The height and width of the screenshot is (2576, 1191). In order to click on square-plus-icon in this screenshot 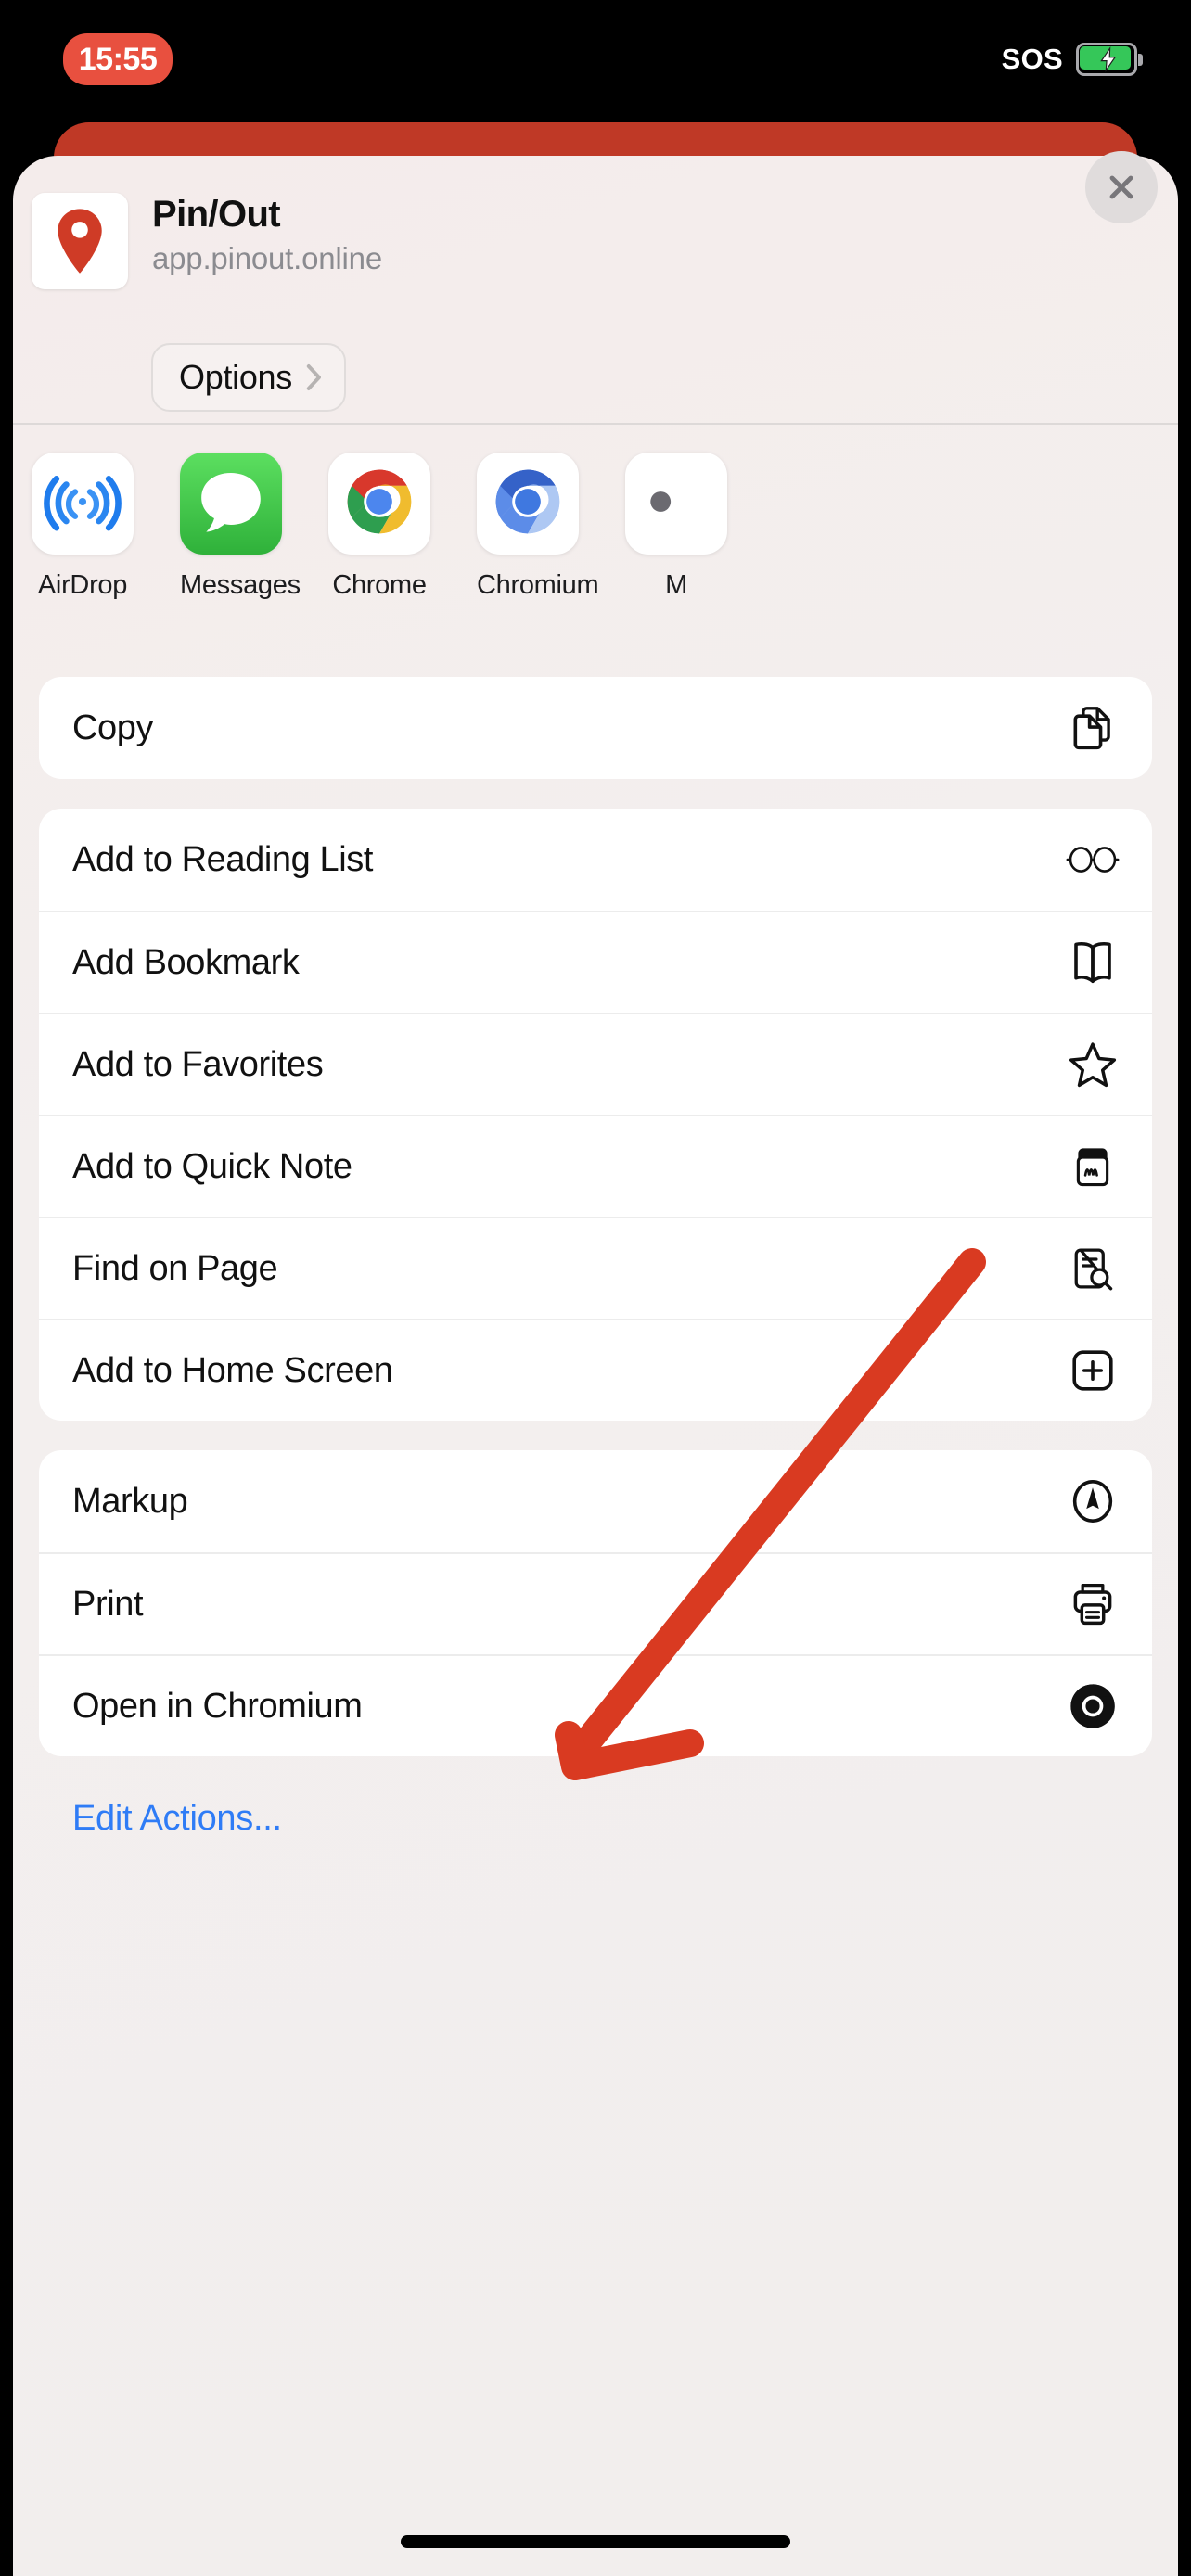, I will do `click(1093, 1371)`.